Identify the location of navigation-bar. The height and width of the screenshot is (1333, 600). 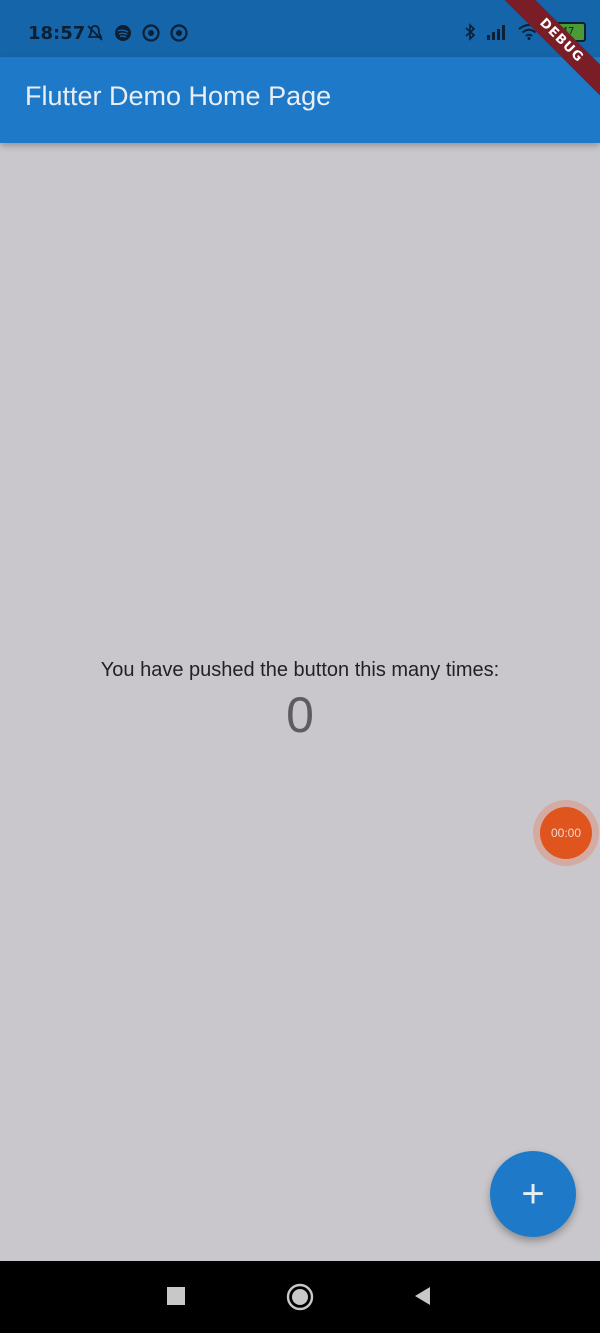
(300, 1297).